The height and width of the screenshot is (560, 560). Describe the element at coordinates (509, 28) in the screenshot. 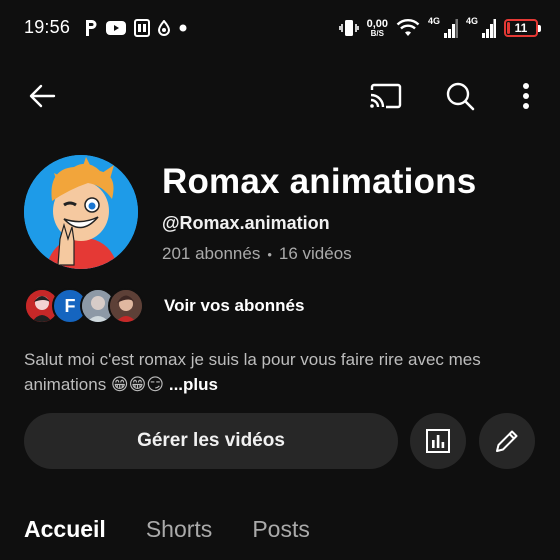

I see `battery-fill` at that location.